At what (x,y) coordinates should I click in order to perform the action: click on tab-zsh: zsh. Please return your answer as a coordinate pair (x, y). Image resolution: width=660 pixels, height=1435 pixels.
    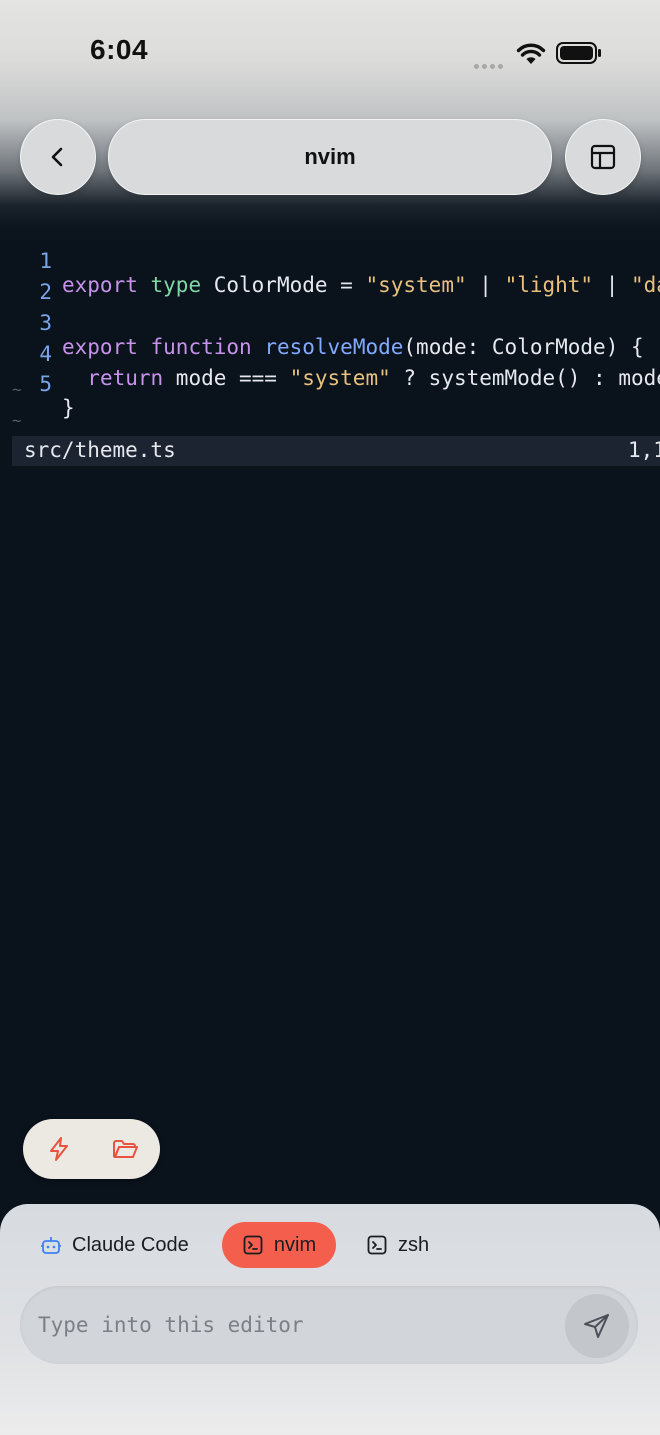
    Looking at the image, I should click on (406, 1245).